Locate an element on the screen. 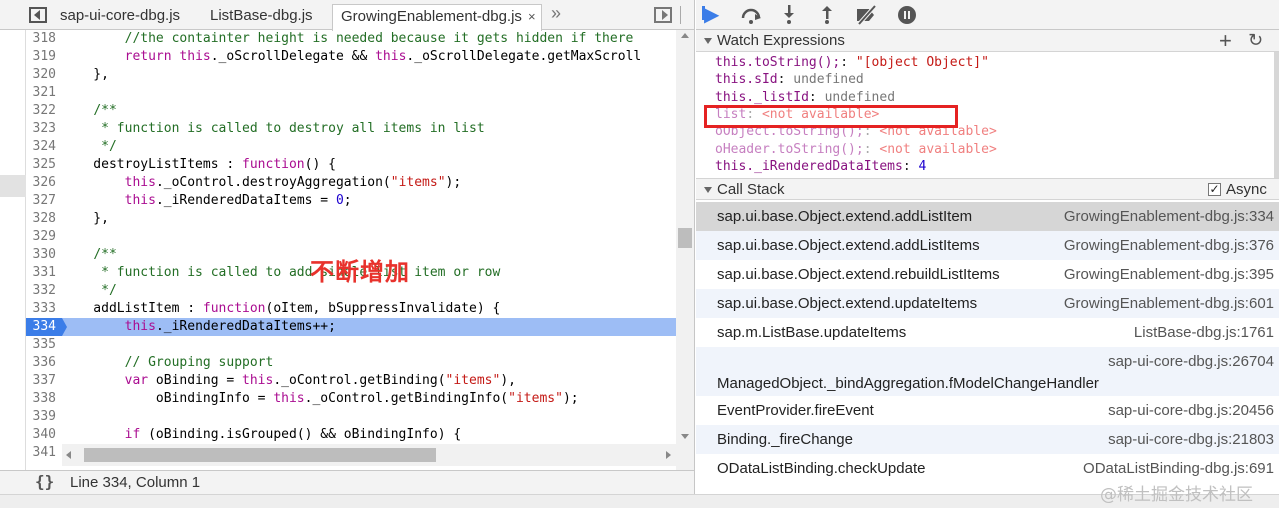 This screenshot has width=1279, height=508. line-number: 321 is located at coordinates (44, 93).